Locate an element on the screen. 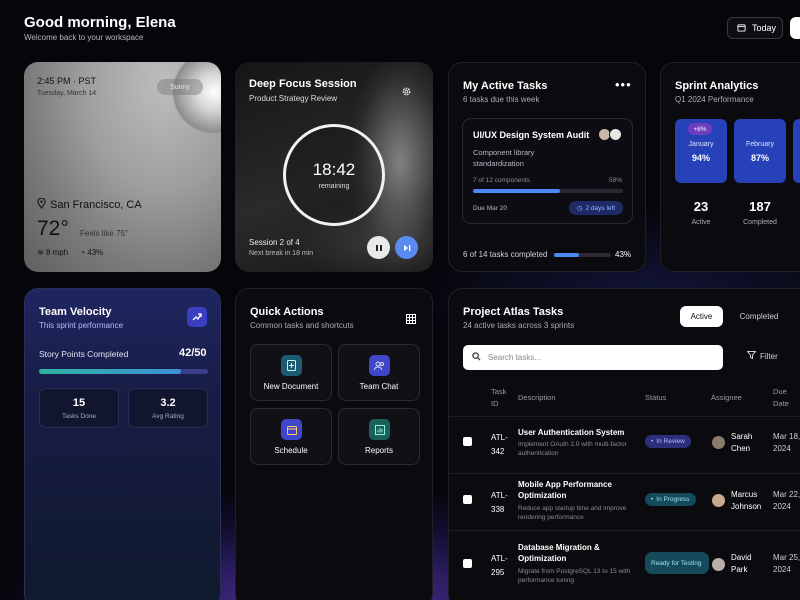  team-chat-button: Team Chat is located at coordinates (379, 372).